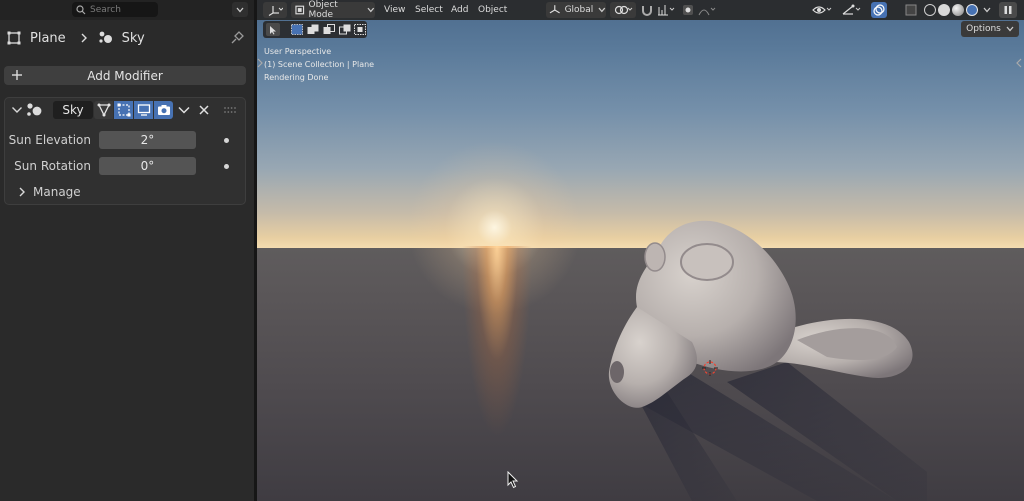  I want to click on options-dropdown: Options, so click(990, 29).